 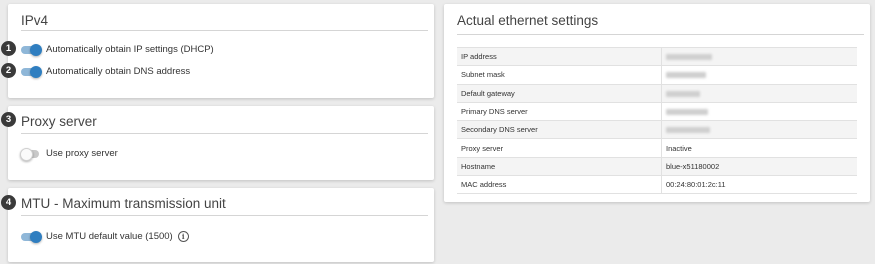 I want to click on info-icon: i, so click(x=183, y=236).